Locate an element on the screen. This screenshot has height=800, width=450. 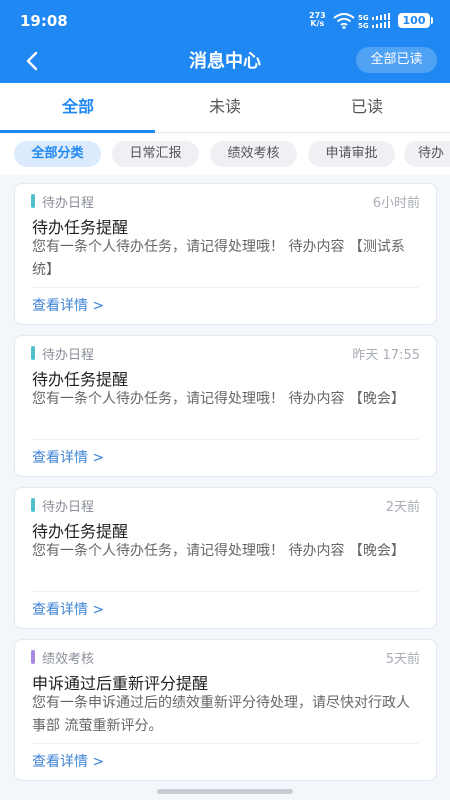
message-time: 2天前 is located at coordinates (402, 507).